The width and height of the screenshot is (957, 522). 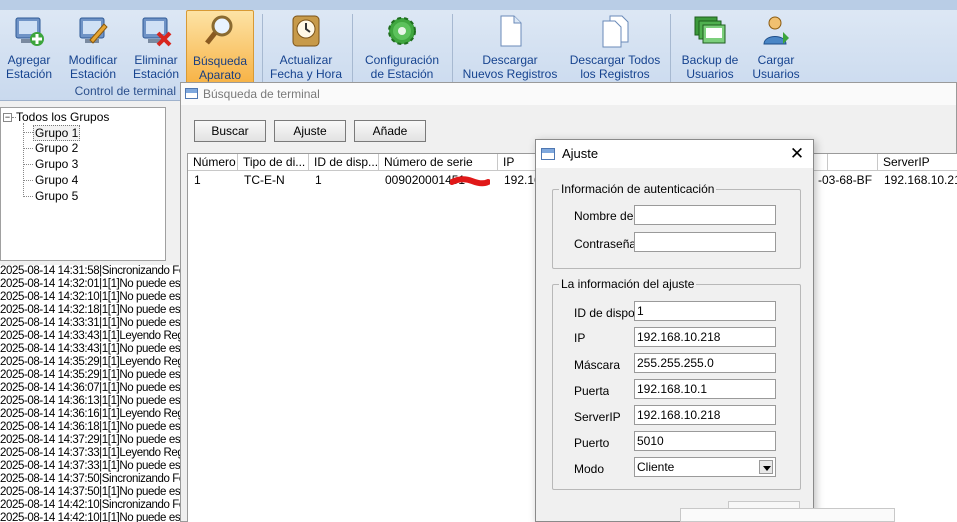 I want to click on delete-station-icon, so click(x=157, y=32).